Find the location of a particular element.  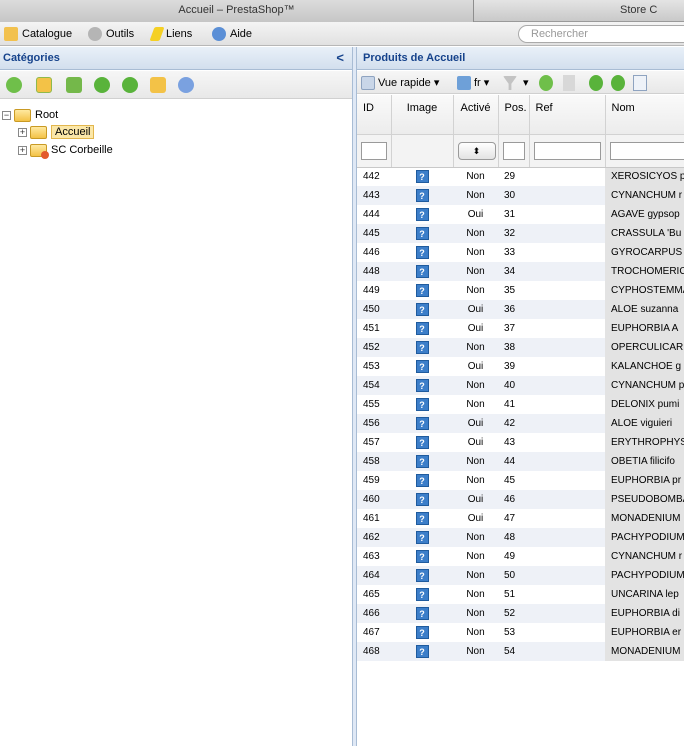

table-row: 452? Non 38 OPERCULICAR is located at coordinates (520, 347).